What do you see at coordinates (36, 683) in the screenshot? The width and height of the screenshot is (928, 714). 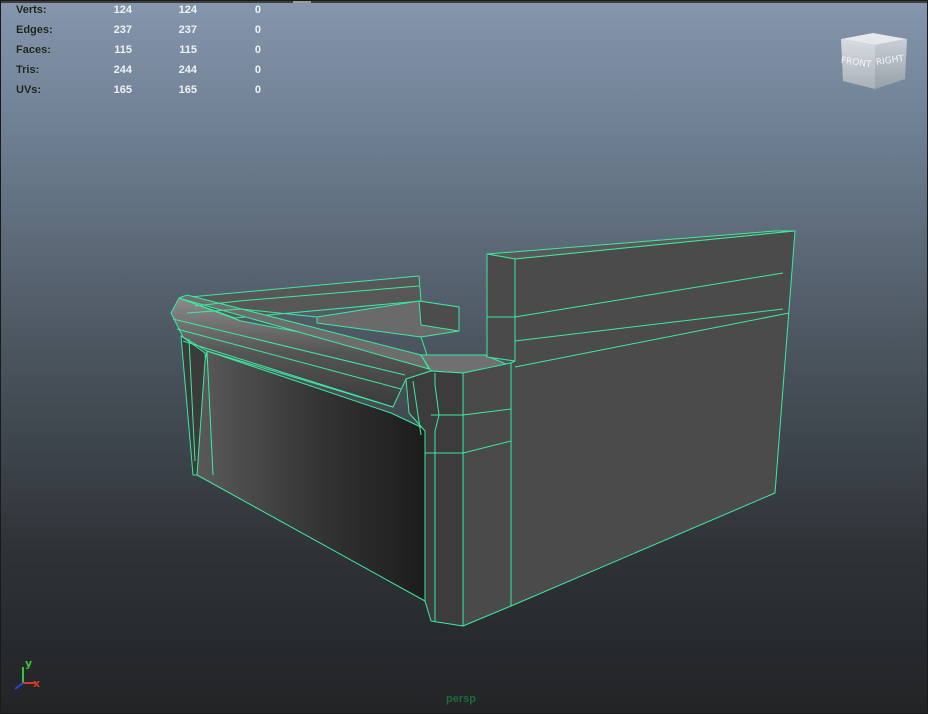 I see `x-axis-label: x` at bounding box center [36, 683].